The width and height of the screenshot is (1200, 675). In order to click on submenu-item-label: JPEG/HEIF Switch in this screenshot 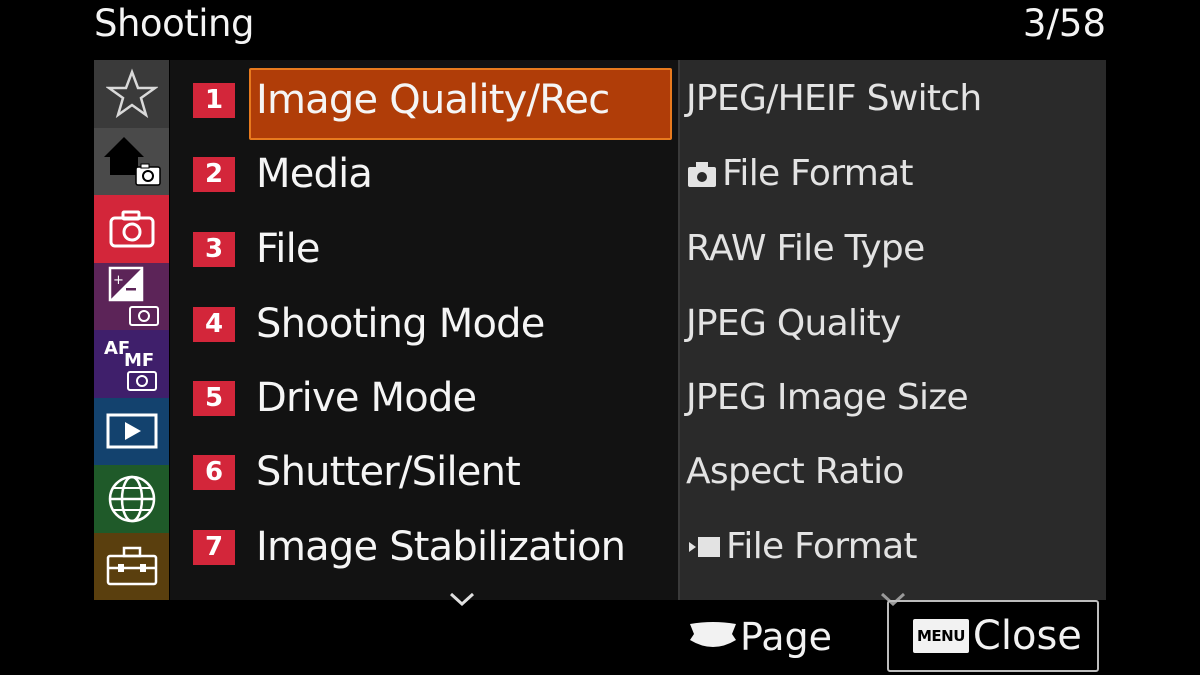, I will do `click(834, 98)`.